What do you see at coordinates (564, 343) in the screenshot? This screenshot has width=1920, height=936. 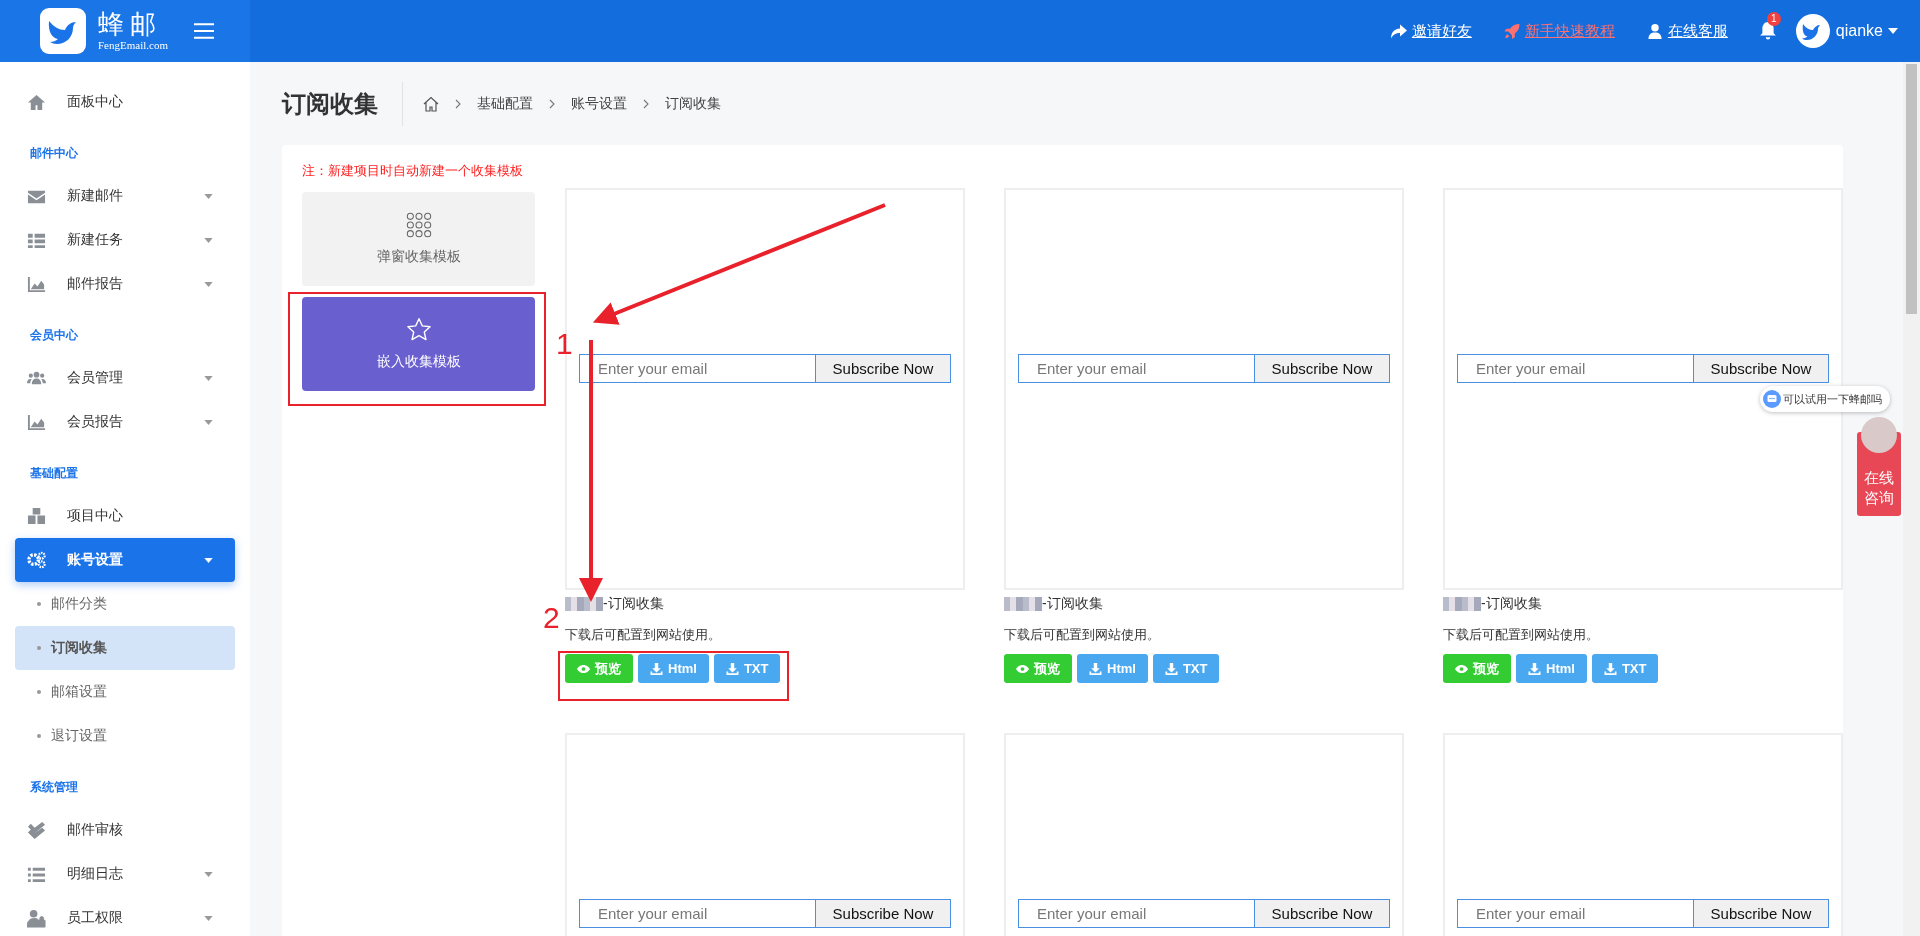 I see `annotation-number: 1` at bounding box center [564, 343].